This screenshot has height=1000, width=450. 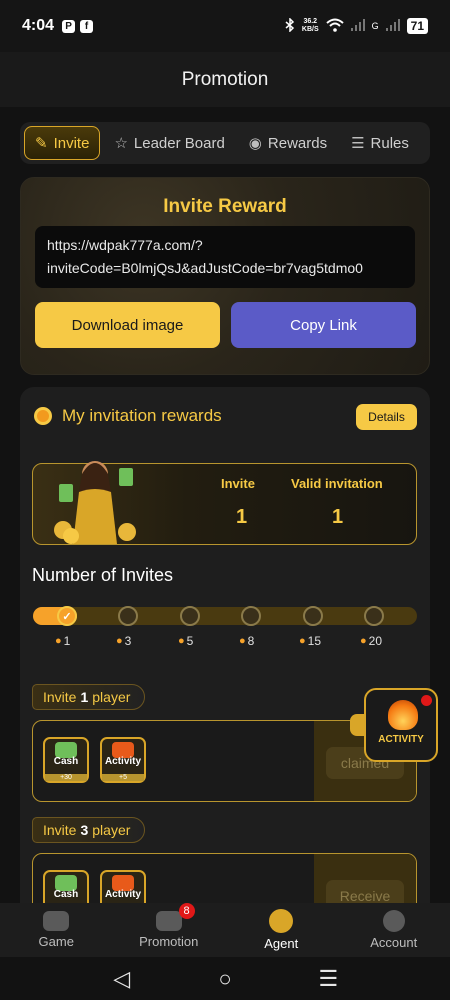 I want to click on notification-dot, so click(x=426, y=700).